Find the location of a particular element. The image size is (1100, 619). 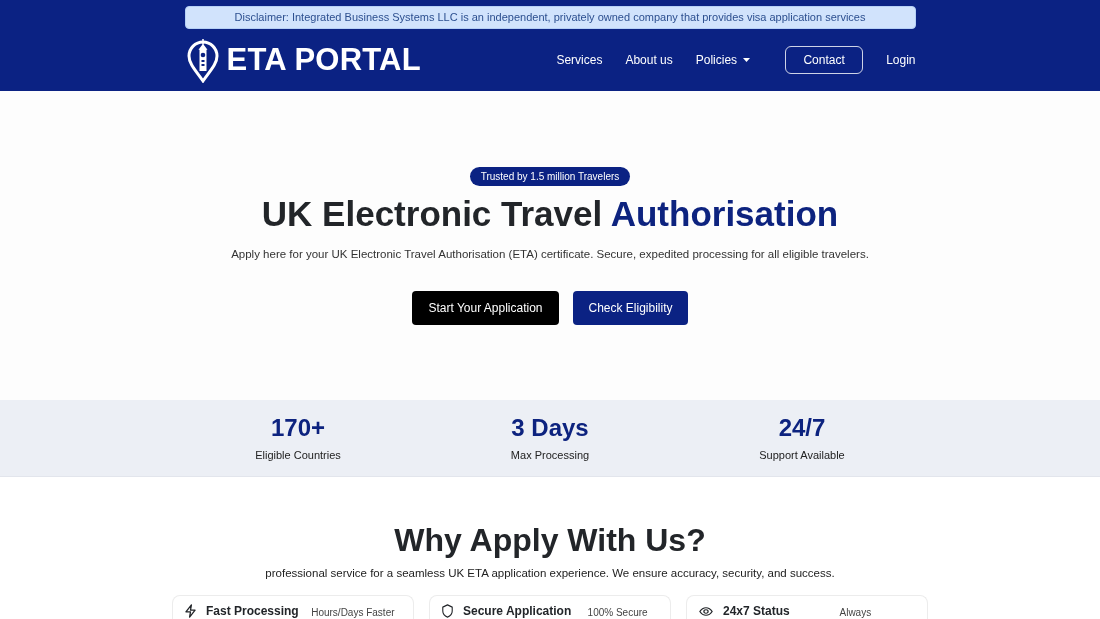

trust-badge: Trusted by 1.5 million Travelers is located at coordinates (550, 176).